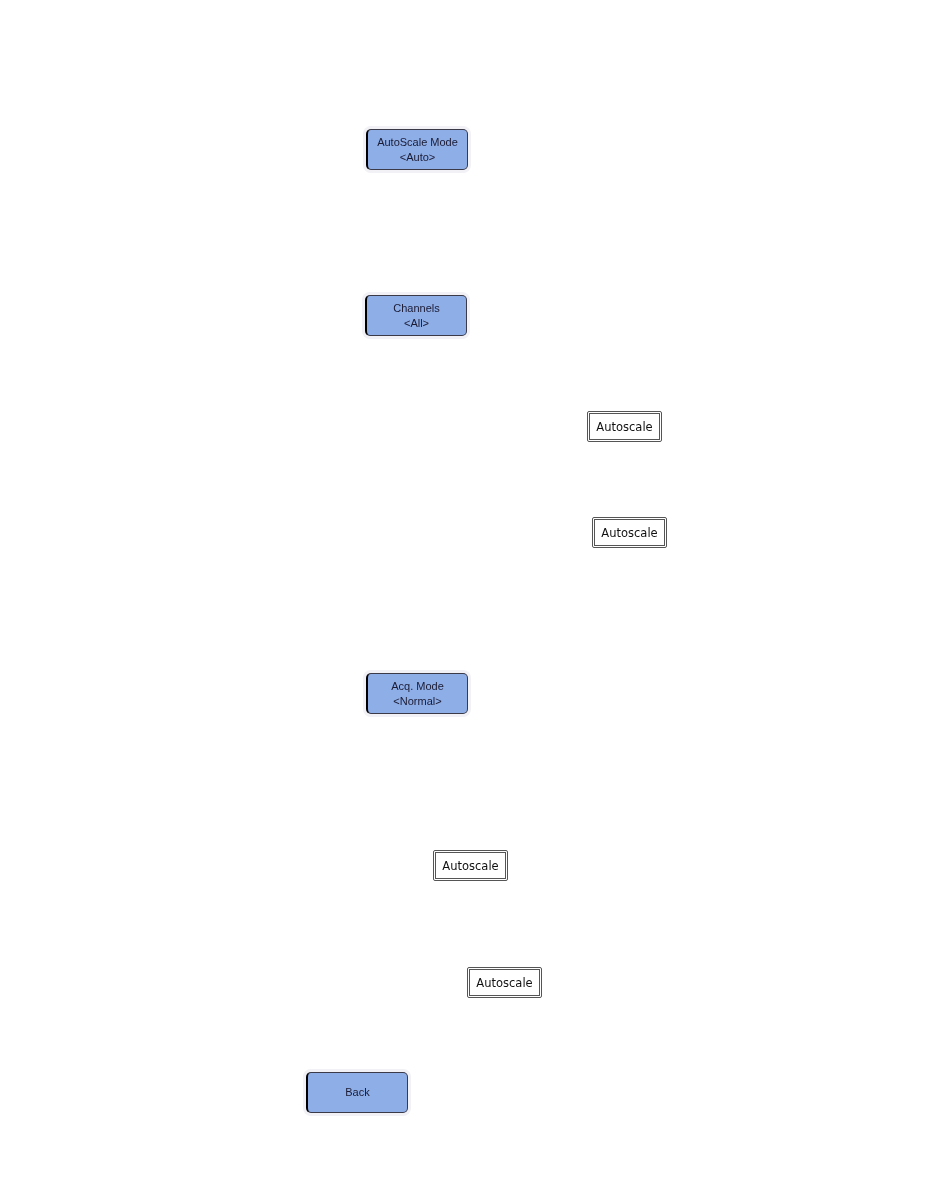 The image size is (950, 1177). I want to click on softkey-button: Acq. Mode <Normal>, so click(417, 693).